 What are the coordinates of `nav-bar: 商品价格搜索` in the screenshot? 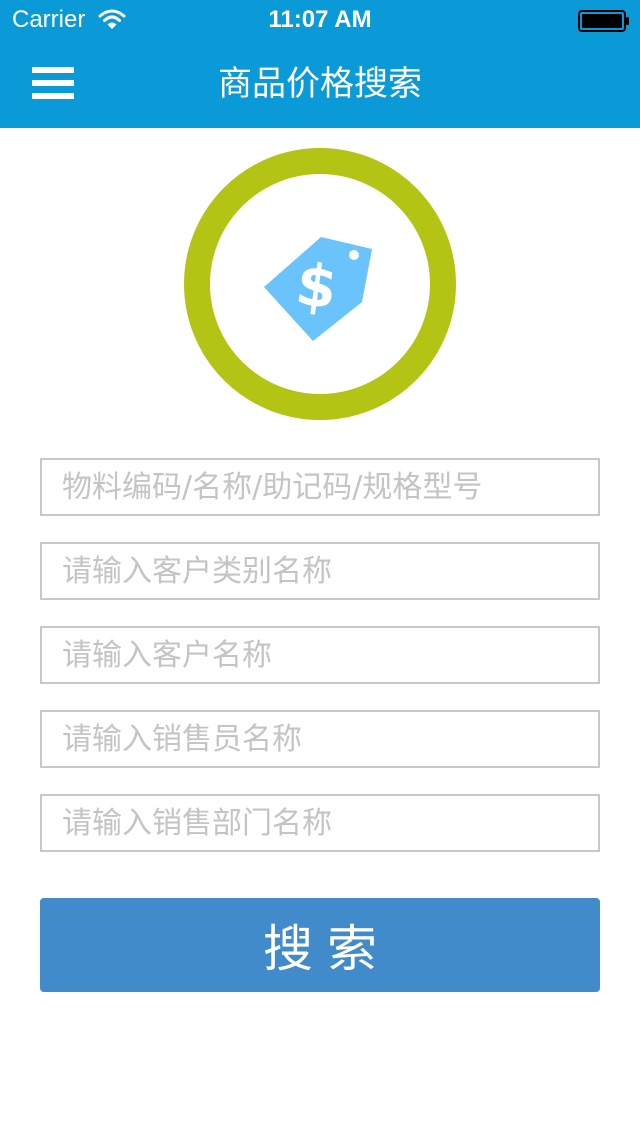 It's located at (320, 84).